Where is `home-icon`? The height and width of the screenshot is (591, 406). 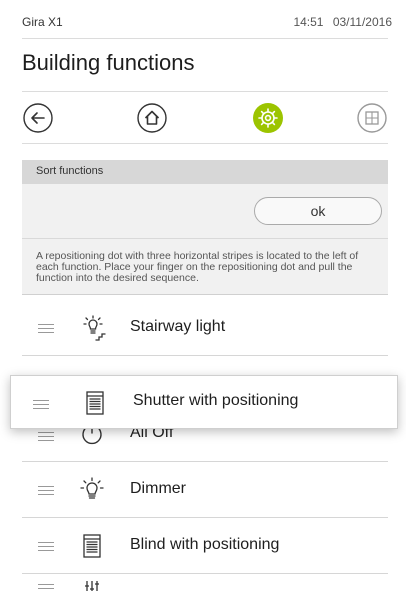
home-icon is located at coordinates (152, 118).